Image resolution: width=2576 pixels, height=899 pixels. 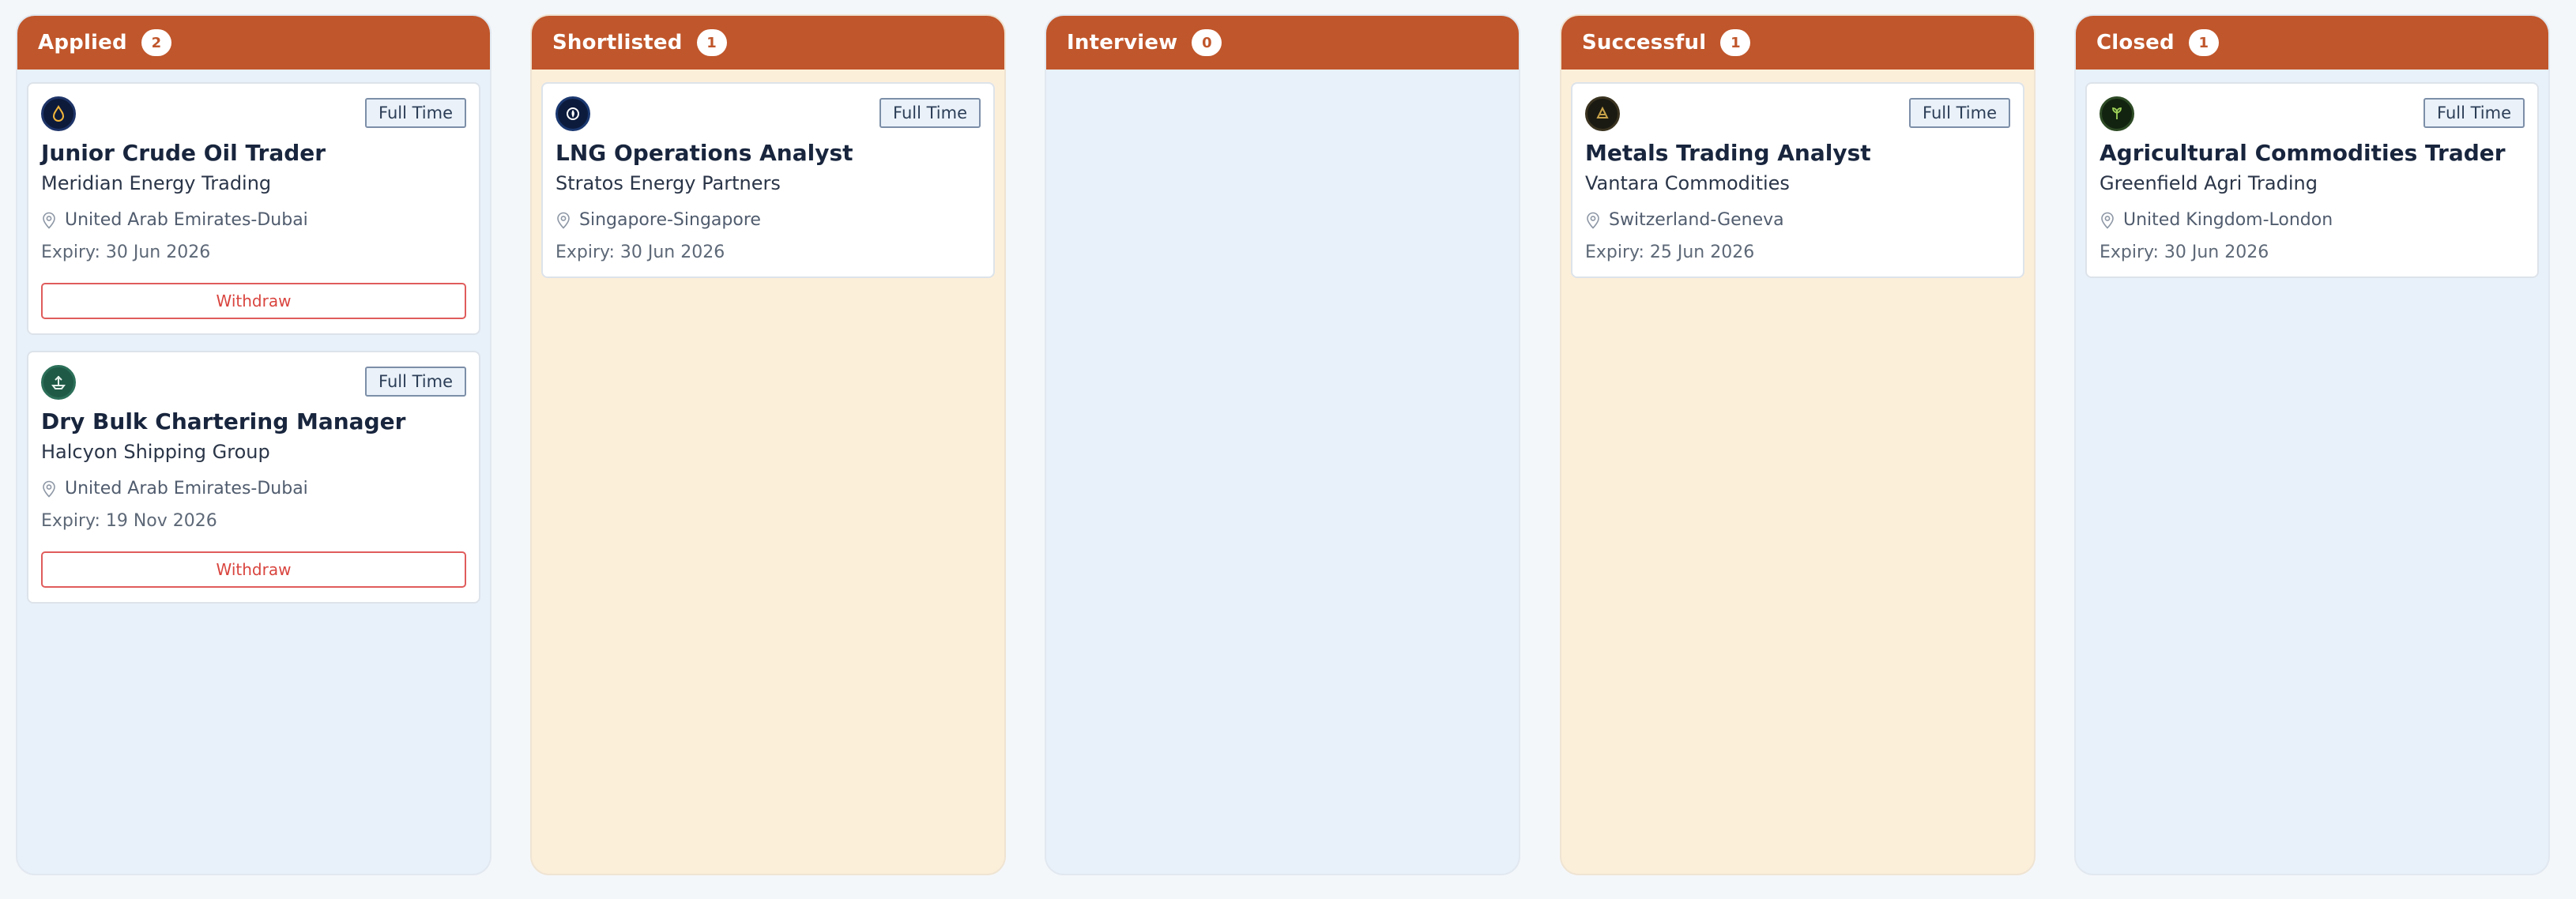 I want to click on column-title: Applied, so click(x=82, y=43).